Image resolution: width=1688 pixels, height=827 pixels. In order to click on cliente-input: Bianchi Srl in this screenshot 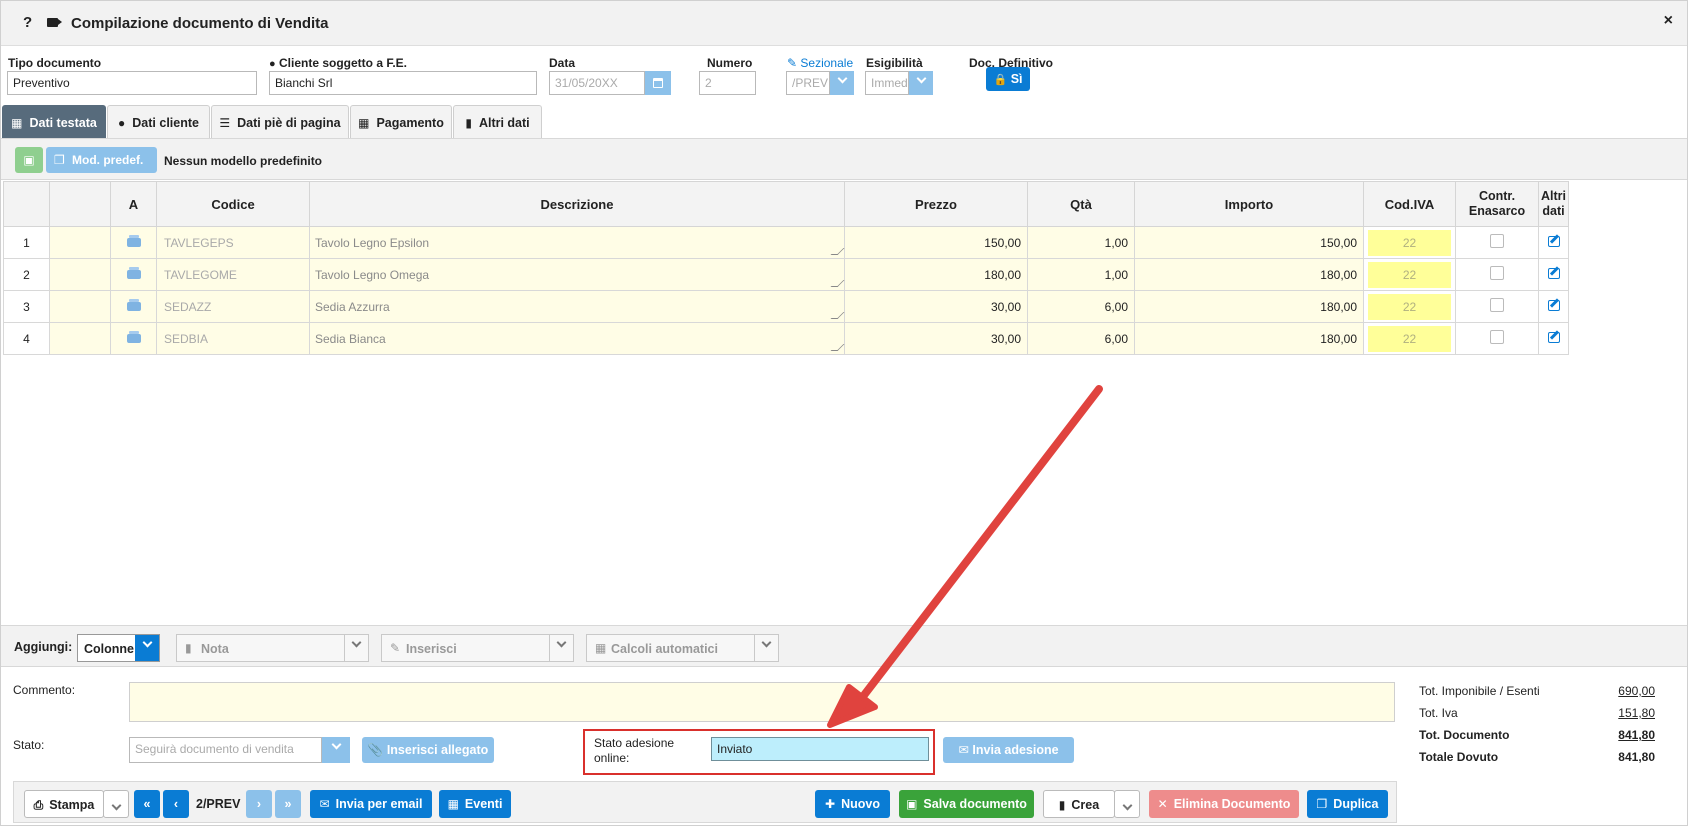, I will do `click(403, 83)`.